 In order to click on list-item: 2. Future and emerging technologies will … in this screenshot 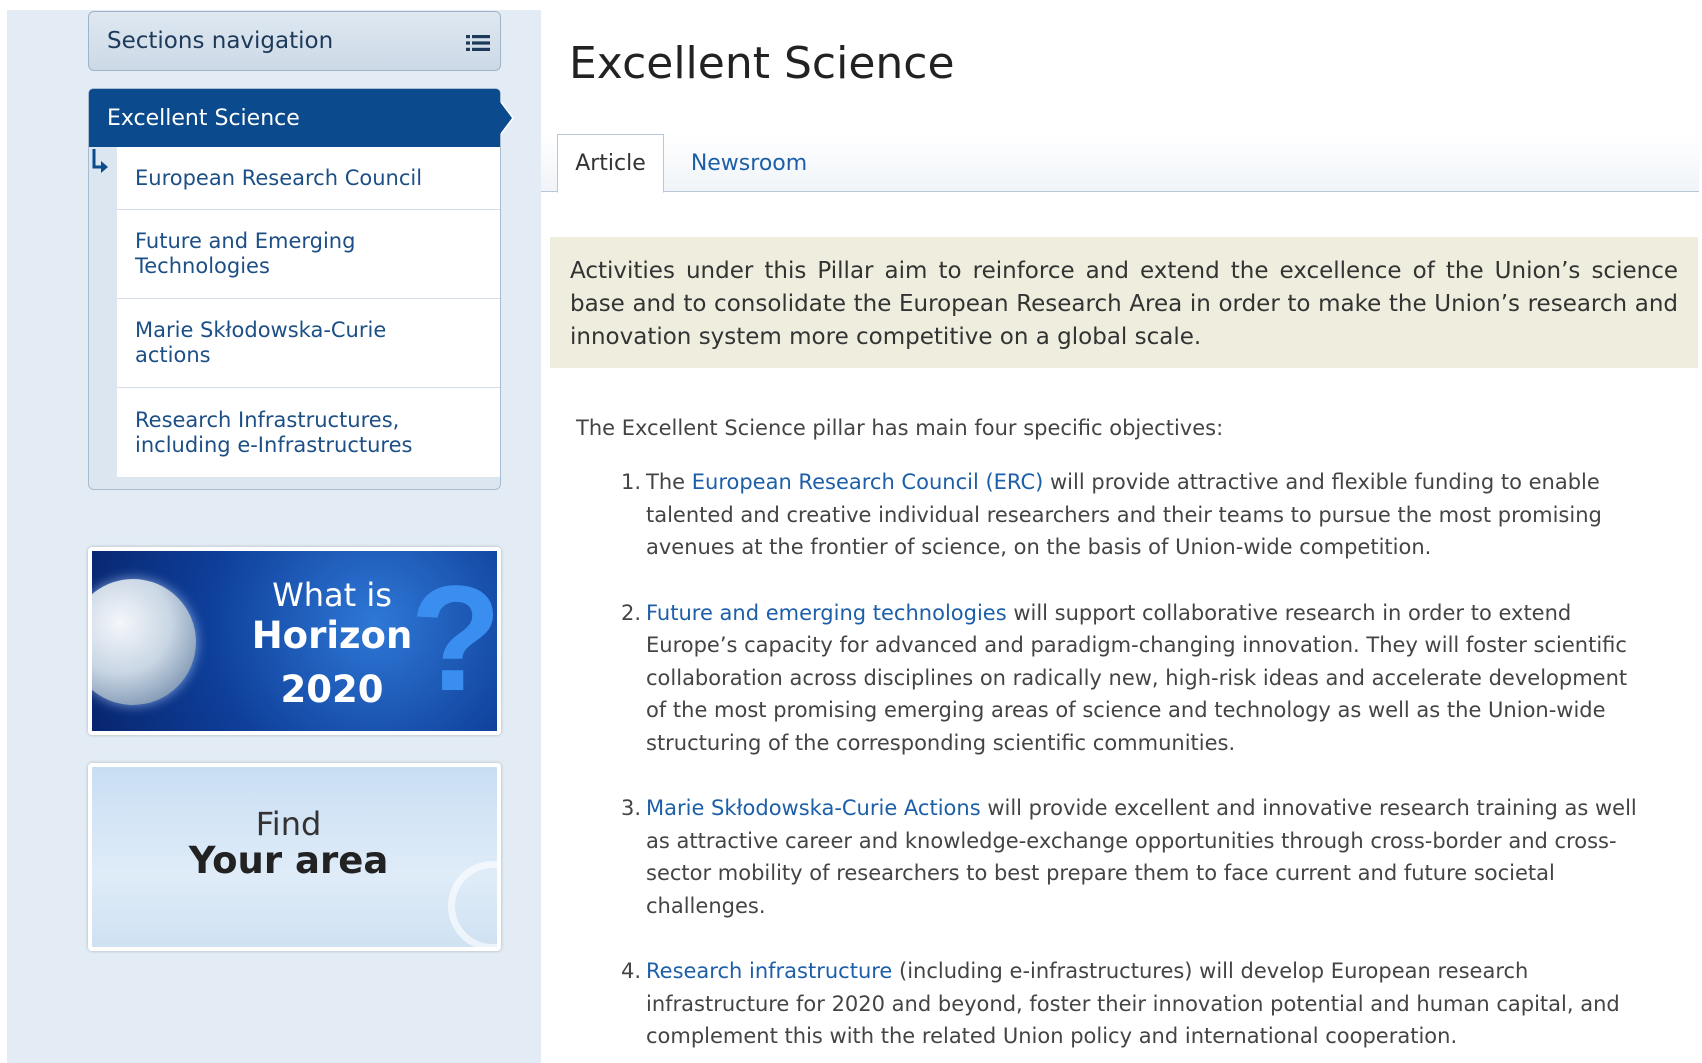, I will do `click(1126, 678)`.